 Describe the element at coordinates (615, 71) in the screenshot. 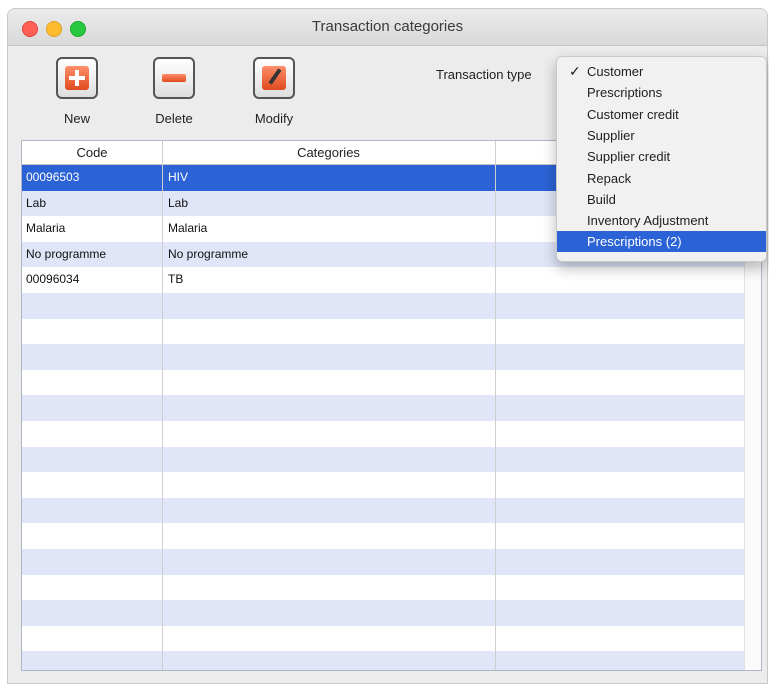

I see `menu-item-label: Customer` at that location.